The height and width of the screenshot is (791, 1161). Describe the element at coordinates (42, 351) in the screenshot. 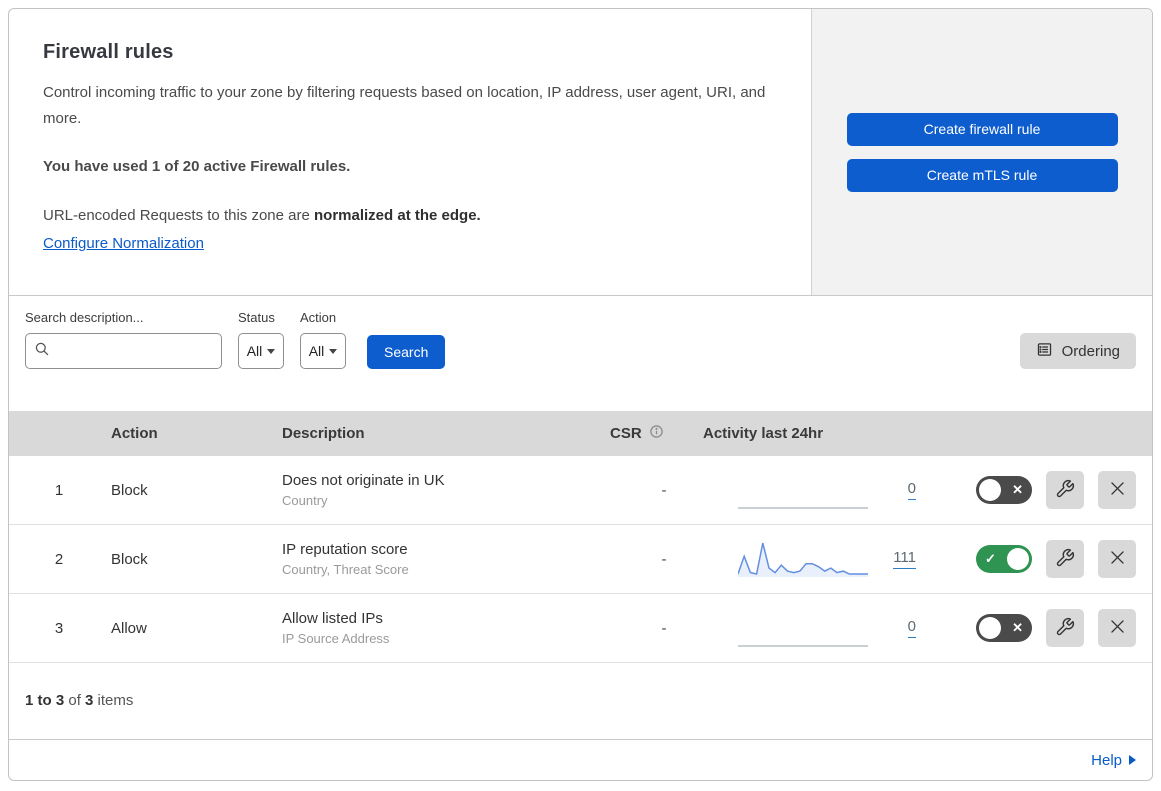

I see `search-icon` at that location.